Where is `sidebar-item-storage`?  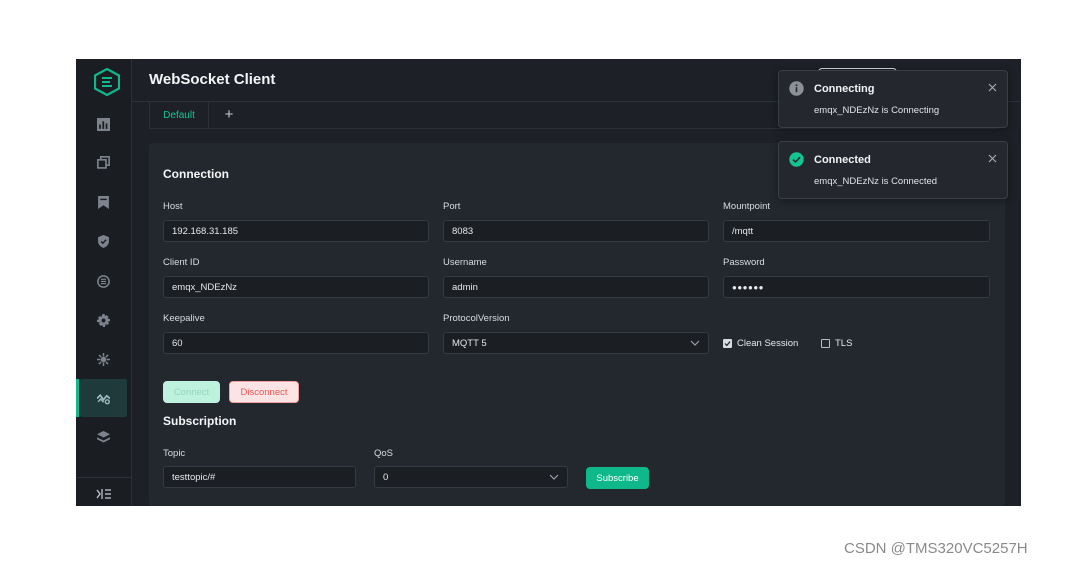
sidebar-item-storage is located at coordinates (103, 437).